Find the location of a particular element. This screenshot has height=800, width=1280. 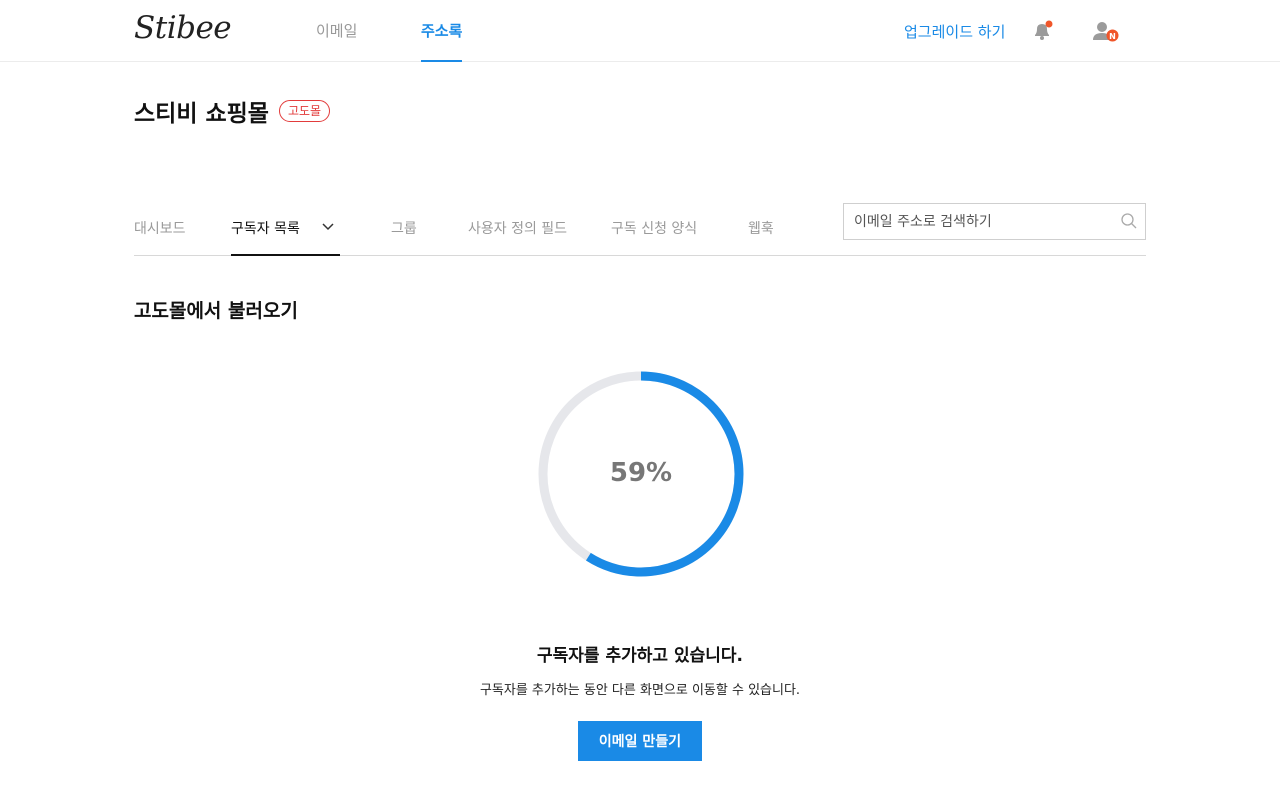

upgrade-link: 업그레이드 하기 is located at coordinates (954, 31).